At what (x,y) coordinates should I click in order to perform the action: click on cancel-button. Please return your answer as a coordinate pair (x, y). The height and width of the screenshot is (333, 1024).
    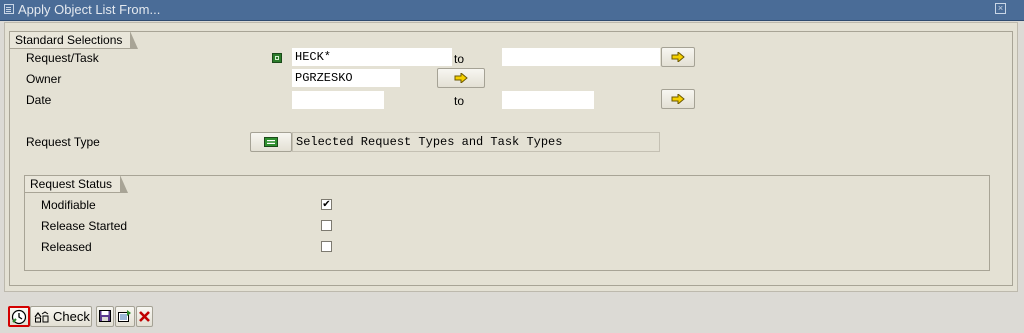
    Looking at the image, I should click on (144, 316).